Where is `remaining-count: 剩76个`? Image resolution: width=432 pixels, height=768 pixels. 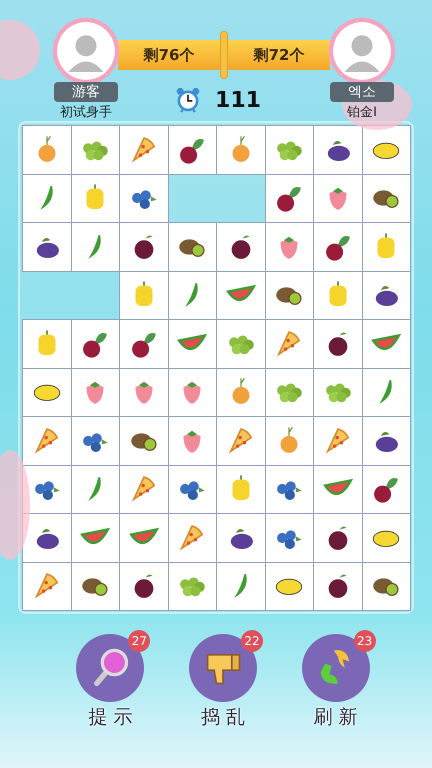 remaining-count: 剩76个 is located at coordinates (169, 55).